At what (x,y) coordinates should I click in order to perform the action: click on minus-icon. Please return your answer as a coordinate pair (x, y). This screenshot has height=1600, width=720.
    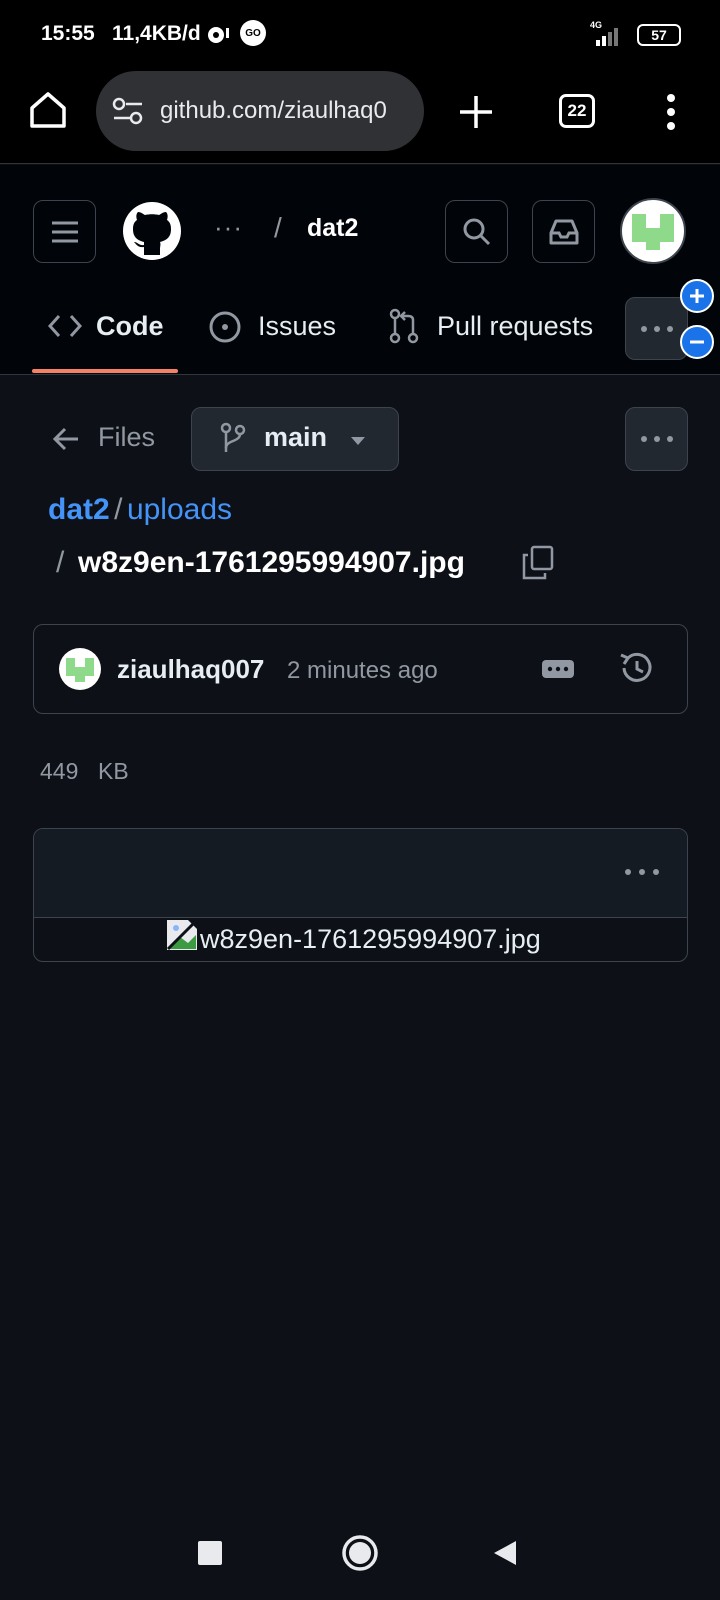
    Looking at the image, I should click on (697, 342).